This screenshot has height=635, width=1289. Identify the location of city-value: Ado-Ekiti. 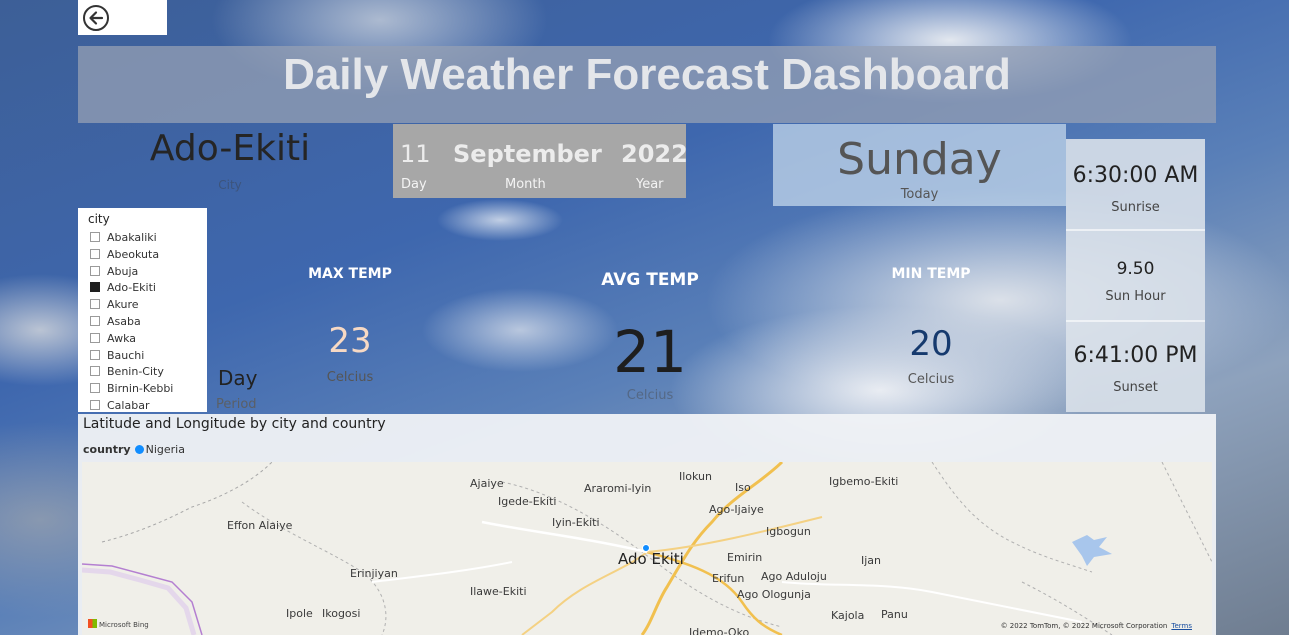
(230, 148).